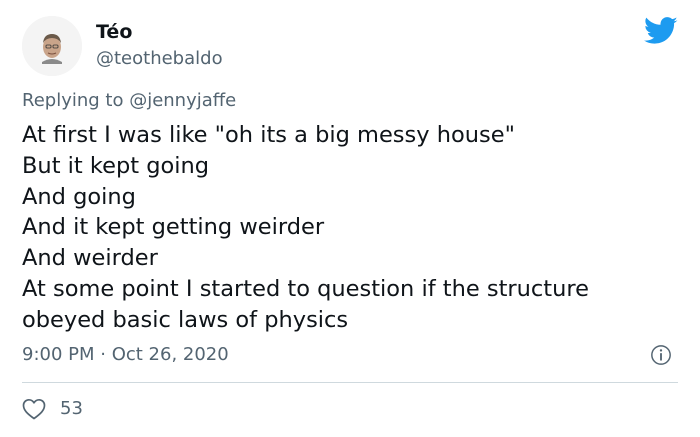  What do you see at coordinates (185, 319) in the screenshot?
I see `tweet-text-line: obeyed basic laws of physics` at bounding box center [185, 319].